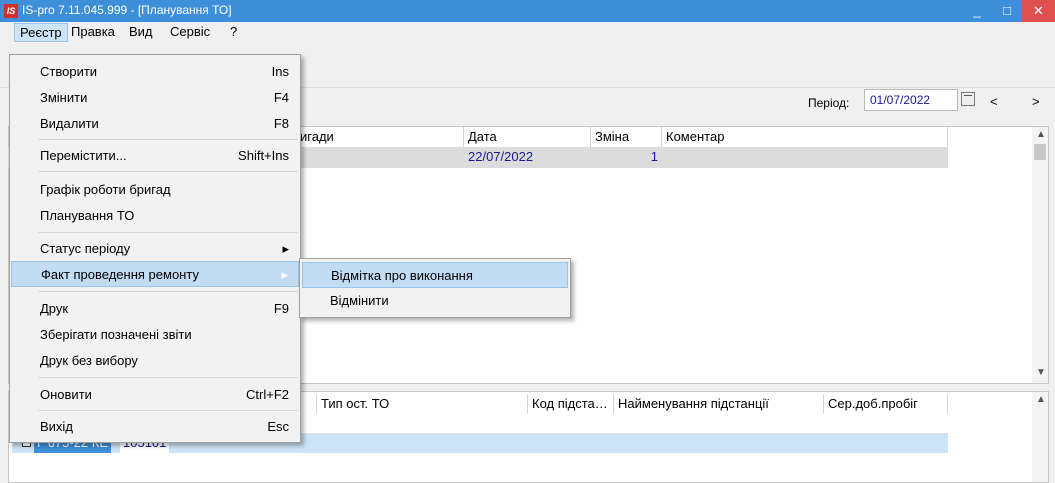  What do you see at coordinates (127, 10) in the screenshot?
I see `window-title: IS-pro 7.11.045.999 - [Планування ТО]` at bounding box center [127, 10].